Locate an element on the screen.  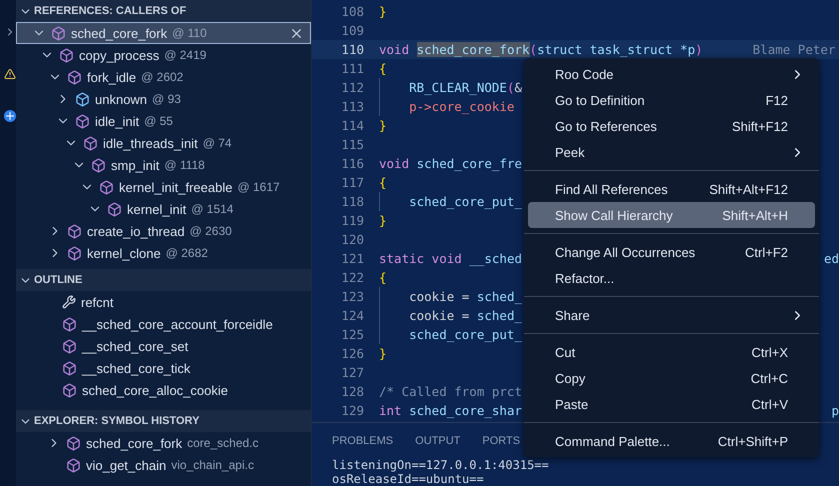
menu-item: Show Call Hierarchy Shift+Alt+H is located at coordinates (671, 215).